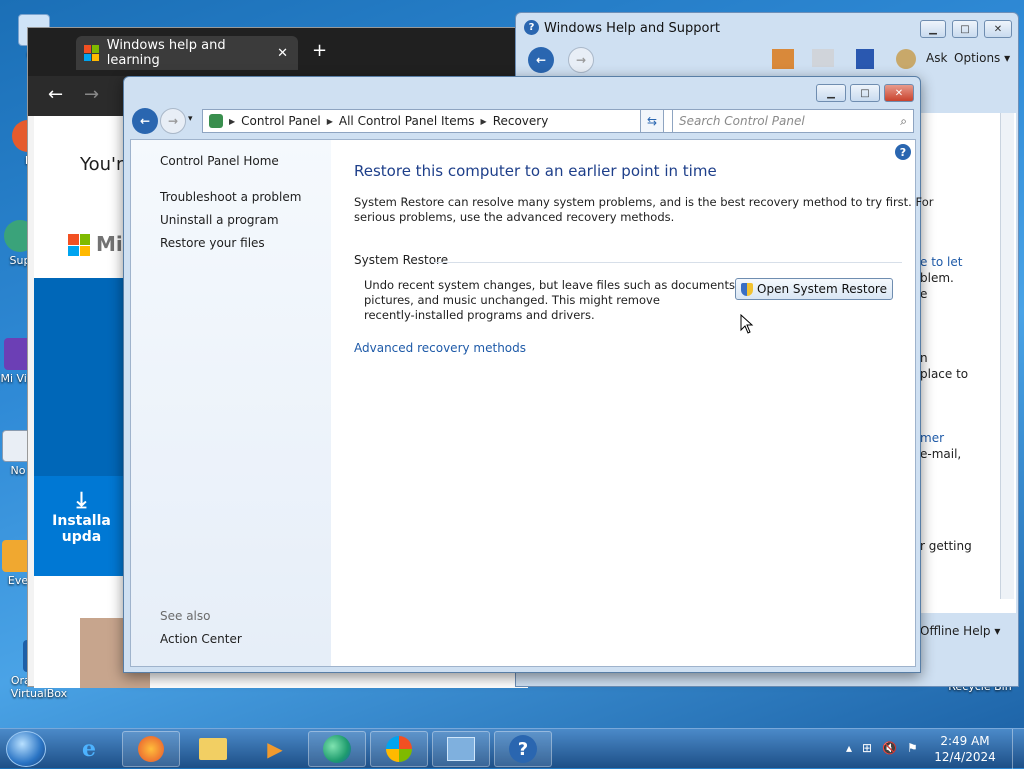 Image resolution: width=1024 pixels, height=769 pixels. What do you see at coordinates (865, 59) in the screenshot?
I see `browse-help-icon` at bounding box center [865, 59].